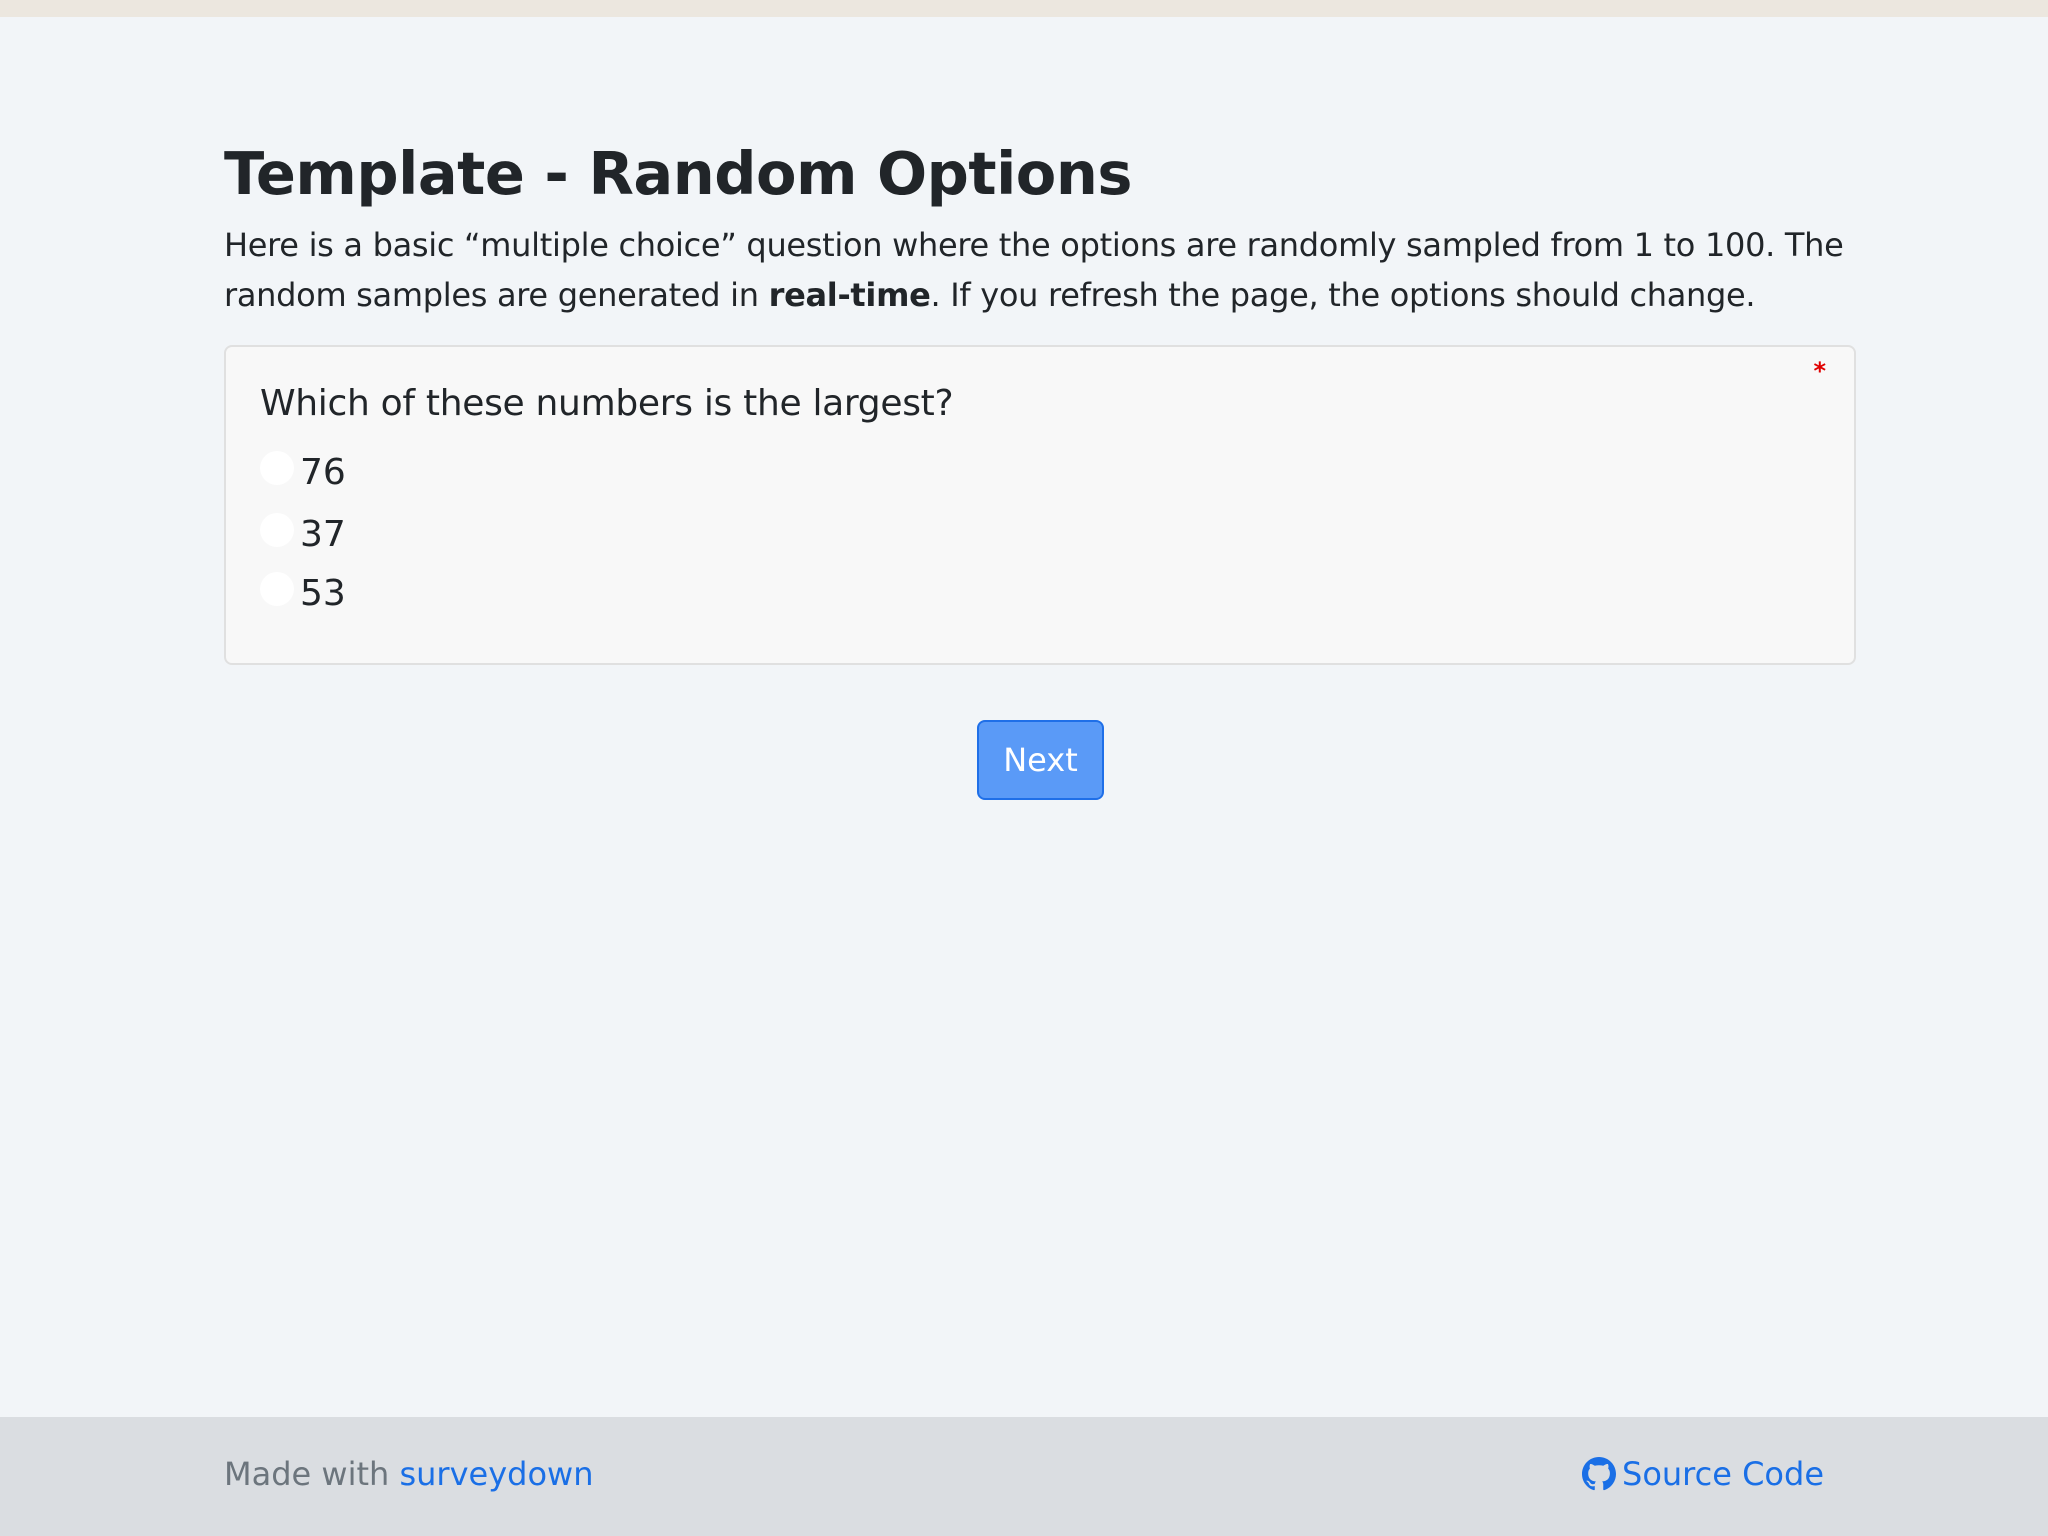 The height and width of the screenshot is (1536, 2048). What do you see at coordinates (1040, 760) in the screenshot?
I see `next-button: Next` at bounding box center [1040, 760].